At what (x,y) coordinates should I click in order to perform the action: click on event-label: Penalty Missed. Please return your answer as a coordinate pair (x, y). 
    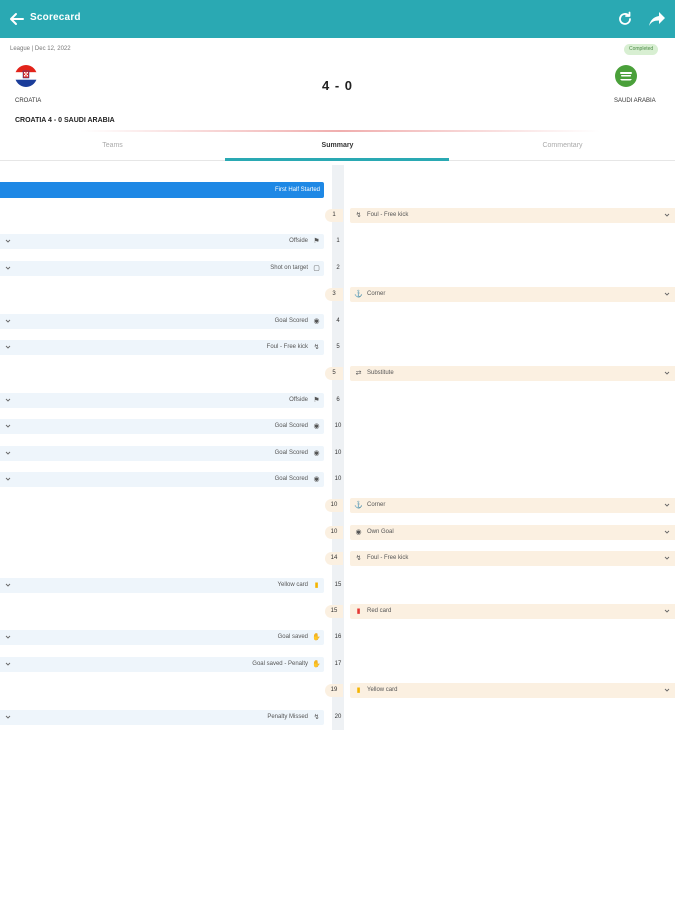
    Looking at the image, I should click on (287, 717).